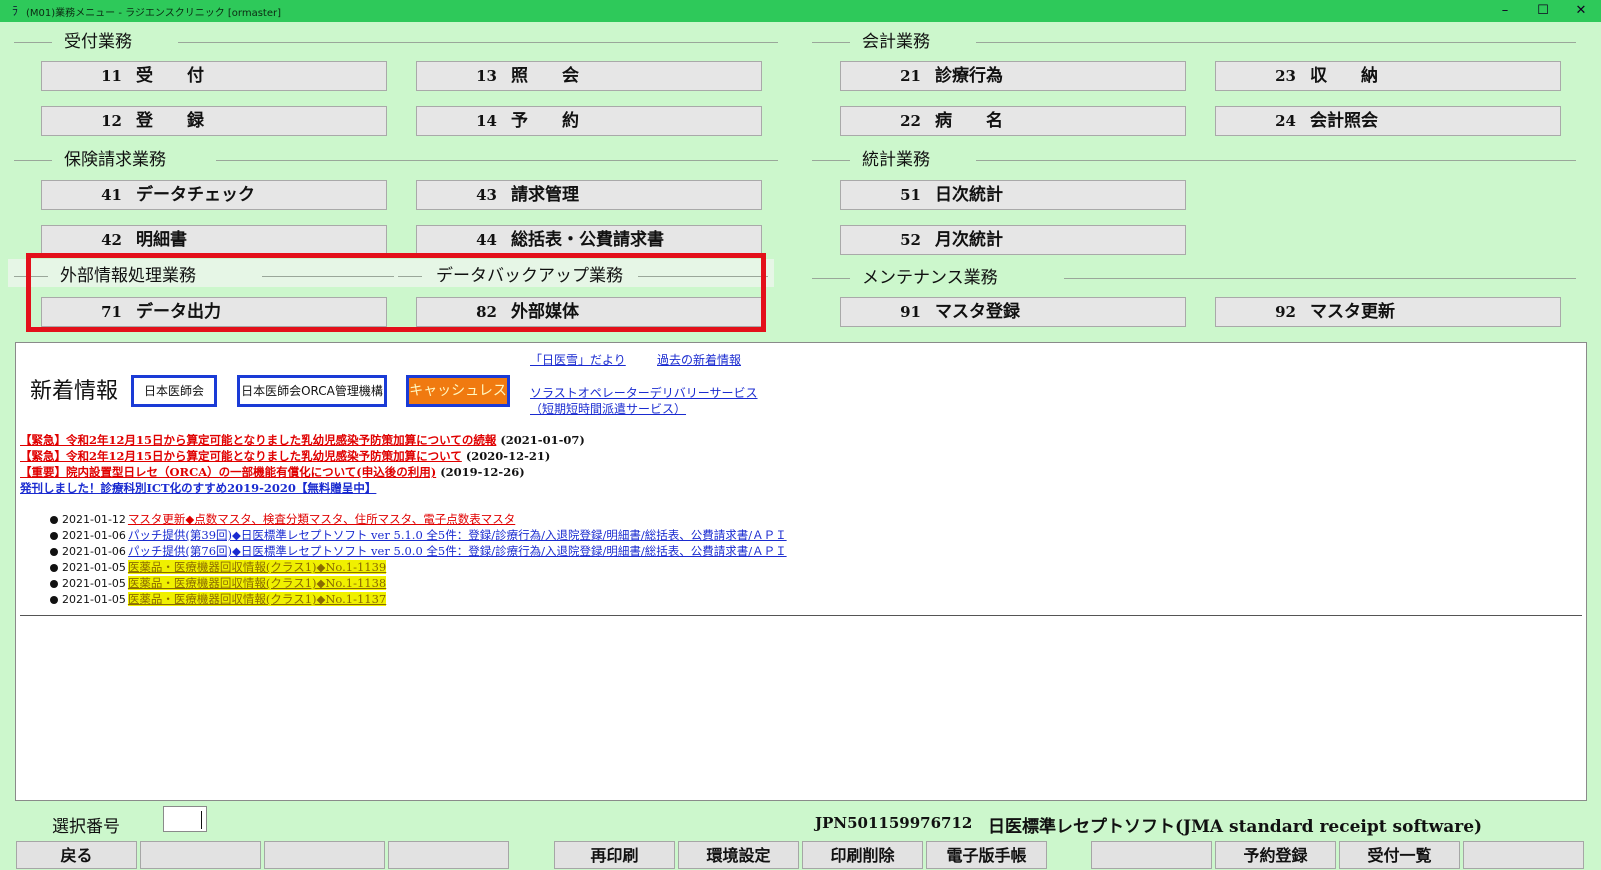 The width and height of the screenshot is (1601, 870). I want to click on menu-button-13-label: 照 会, so click(545, 76).